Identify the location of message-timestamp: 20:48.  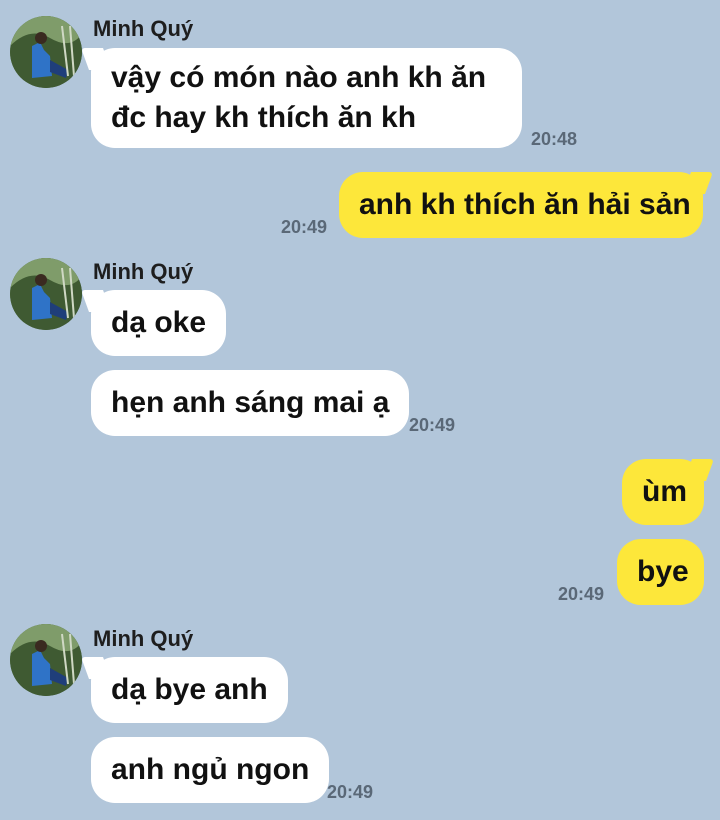
(554, 139).